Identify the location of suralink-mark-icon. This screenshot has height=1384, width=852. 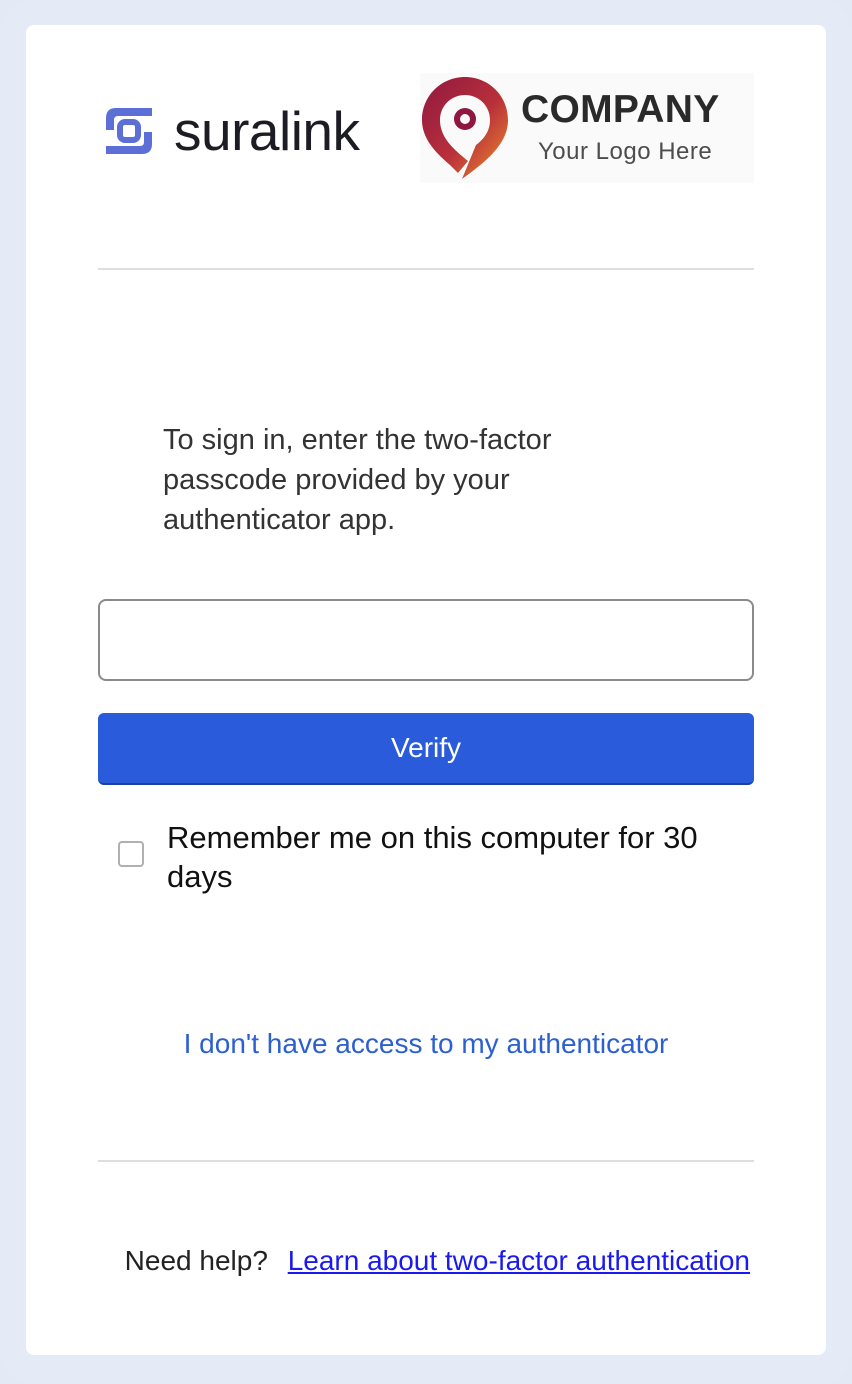
(129, 131).